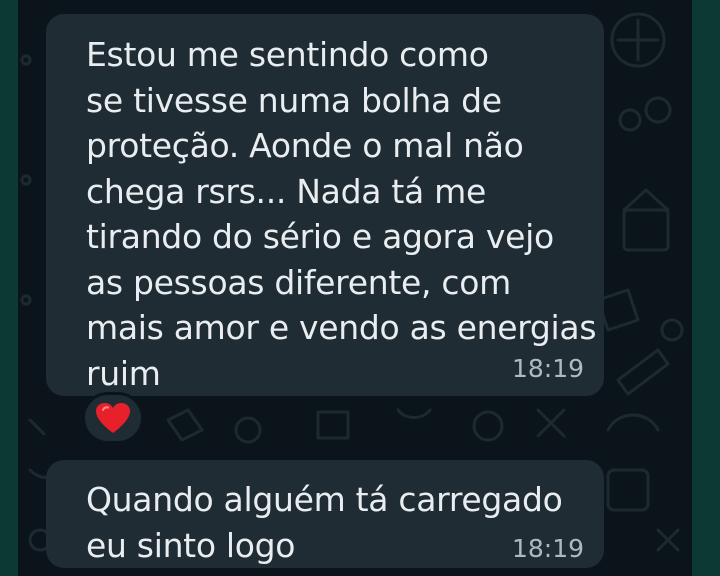 The image size is (720, 576). What do you see at coordinates (324, 522) in the screenshot?
I see `message-text: Quando alguém tá carregado eu sinto logo` at bounding box center [324, 522].